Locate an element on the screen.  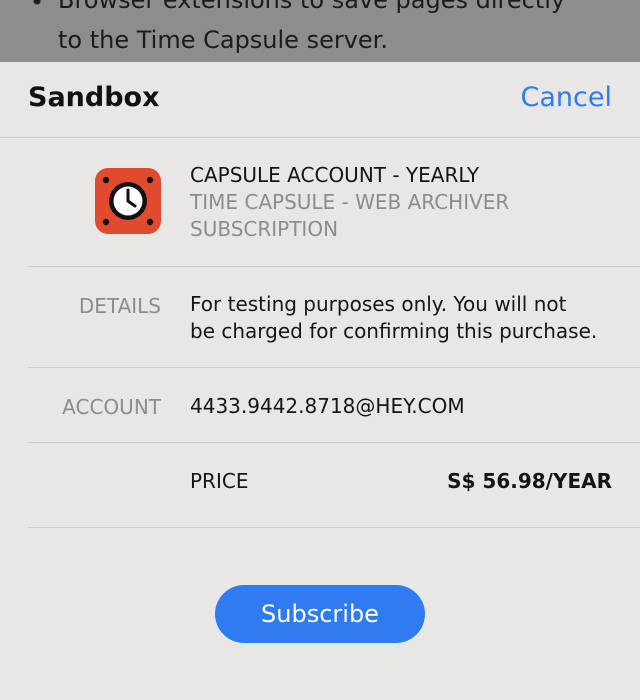
product-kind: SUBSCRIPTION is located at coordinates (264, 229).